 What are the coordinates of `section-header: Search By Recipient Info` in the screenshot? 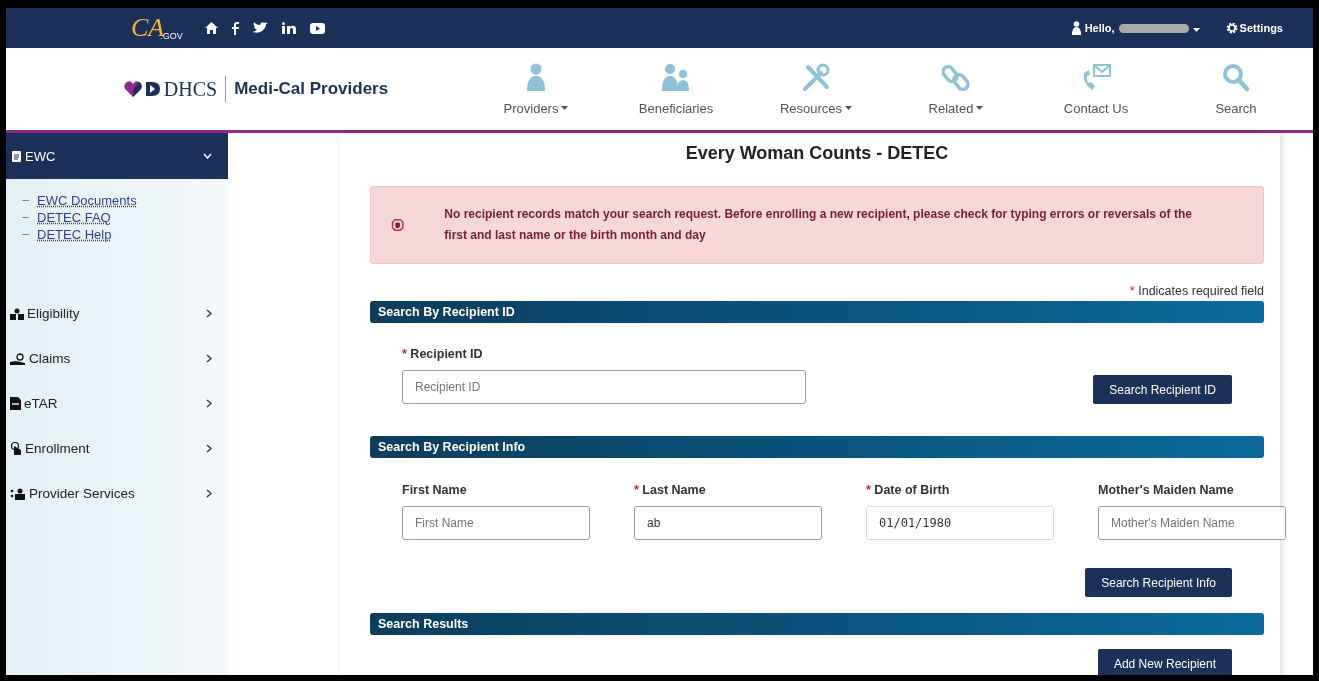 It's located at (817, 447).